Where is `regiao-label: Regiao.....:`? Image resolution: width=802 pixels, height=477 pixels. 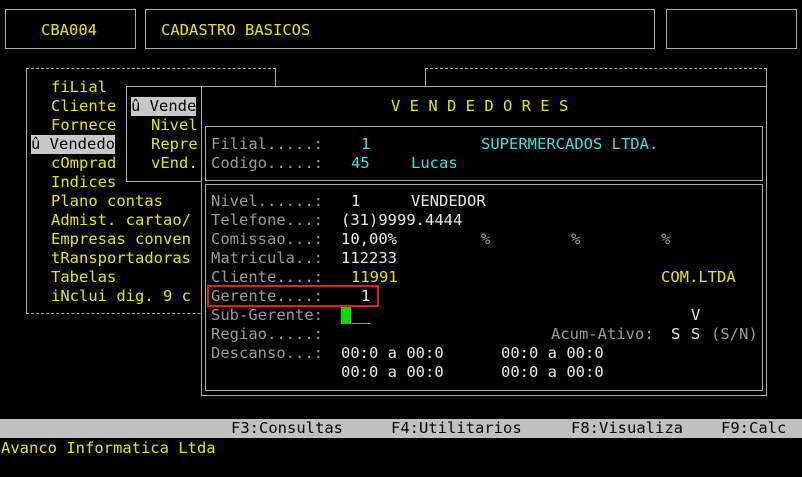
regiao-label: Regiao.....: is located at coordinates (267, 334).